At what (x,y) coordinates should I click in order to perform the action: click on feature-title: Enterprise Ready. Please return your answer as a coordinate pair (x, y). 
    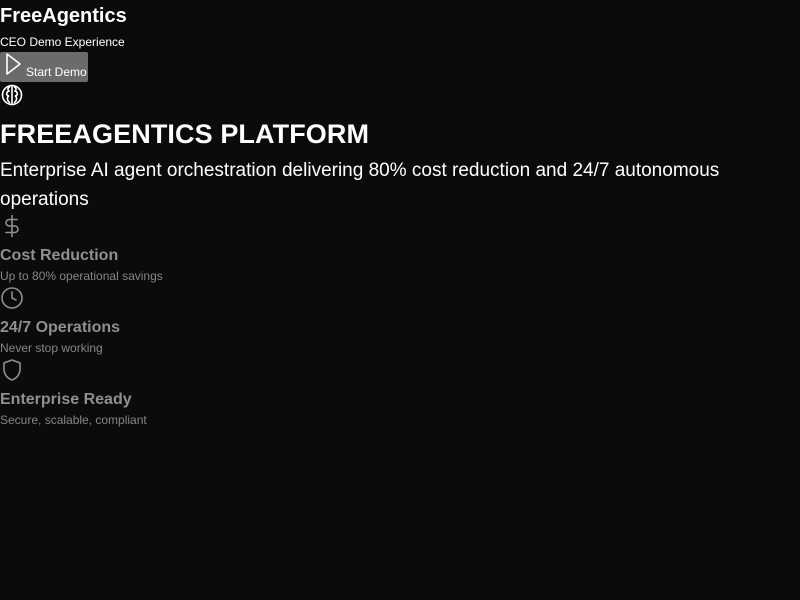
    Looking at the image, I should click on (66, 399).